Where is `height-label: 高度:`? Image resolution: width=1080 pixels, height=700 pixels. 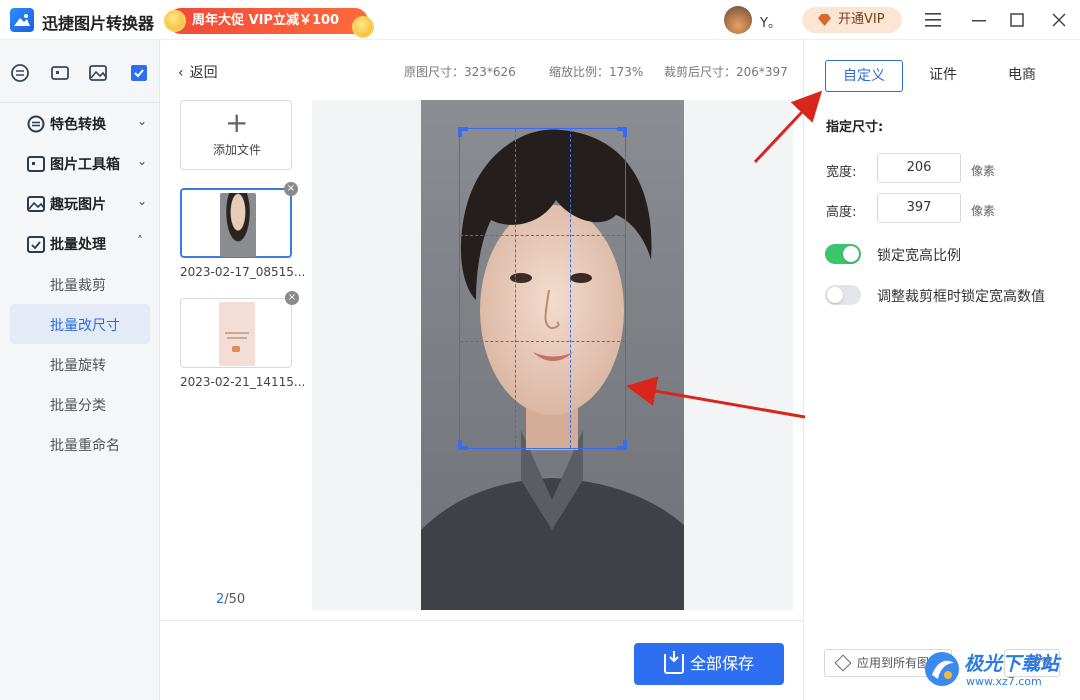
height-label: 高度: is located at coordinates (841, 212).